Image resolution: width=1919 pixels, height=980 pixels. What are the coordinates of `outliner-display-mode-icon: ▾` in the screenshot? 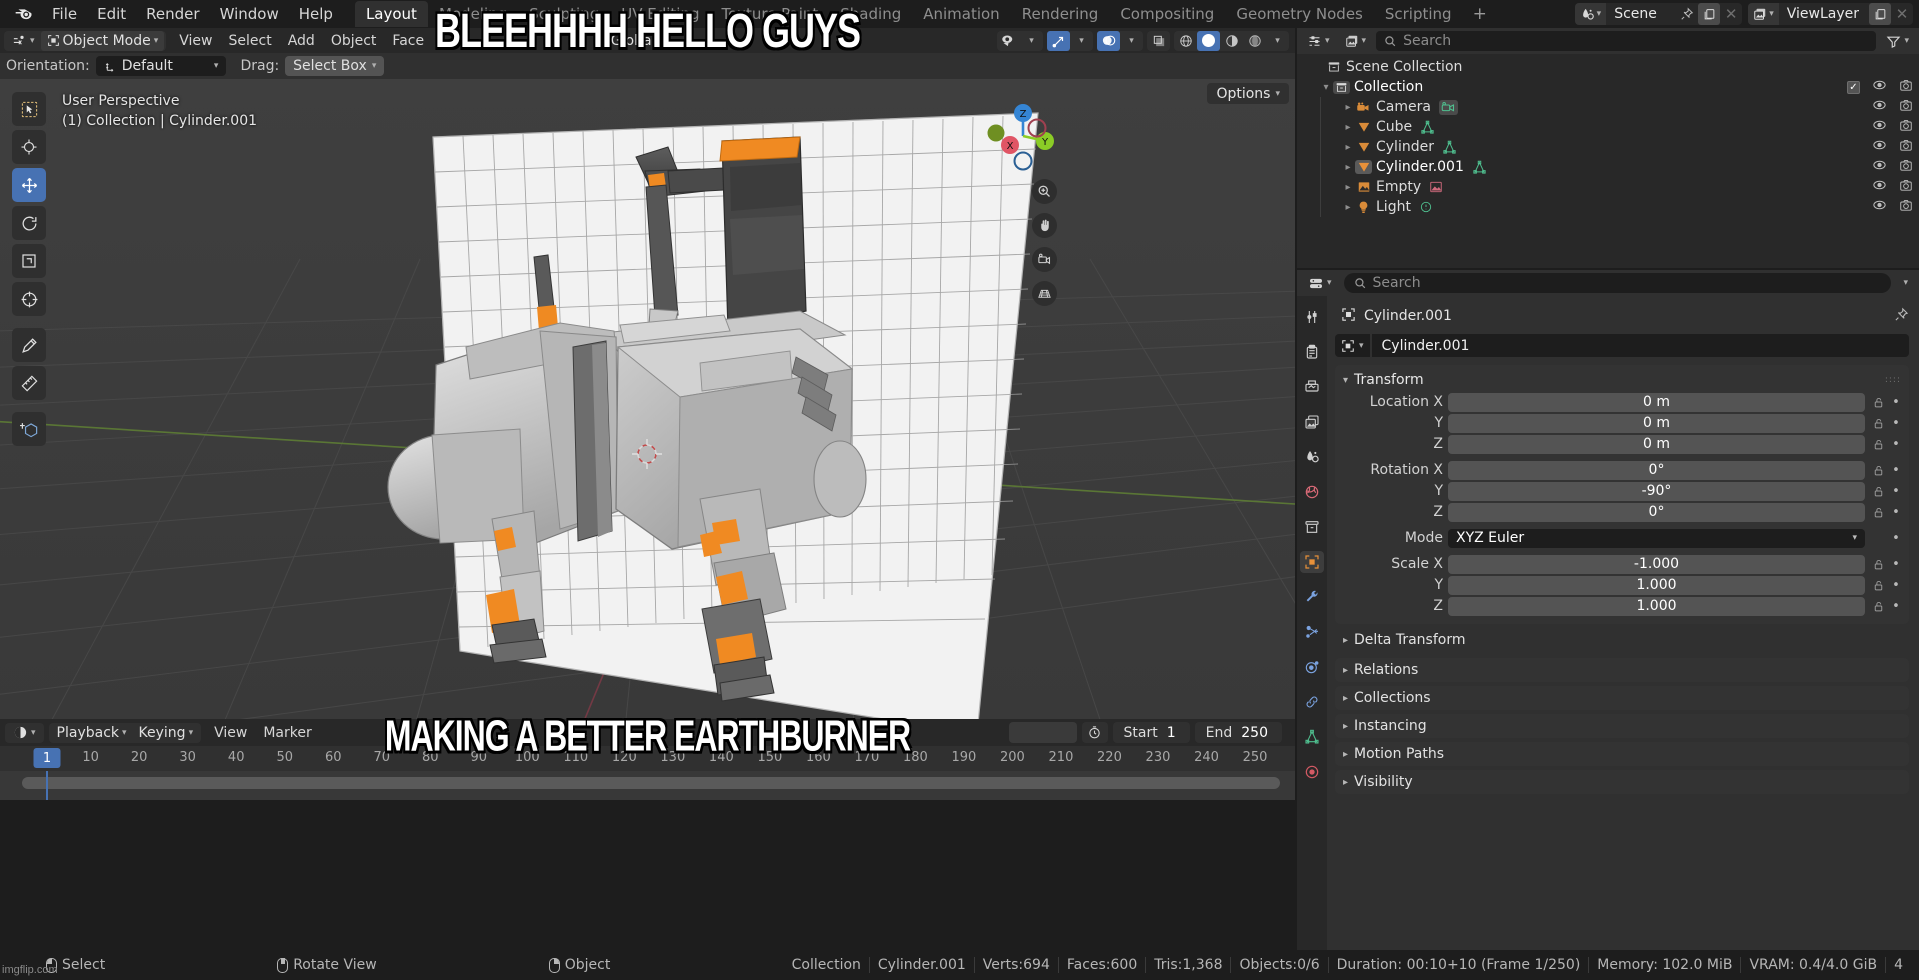 It's located at (1318, 41).